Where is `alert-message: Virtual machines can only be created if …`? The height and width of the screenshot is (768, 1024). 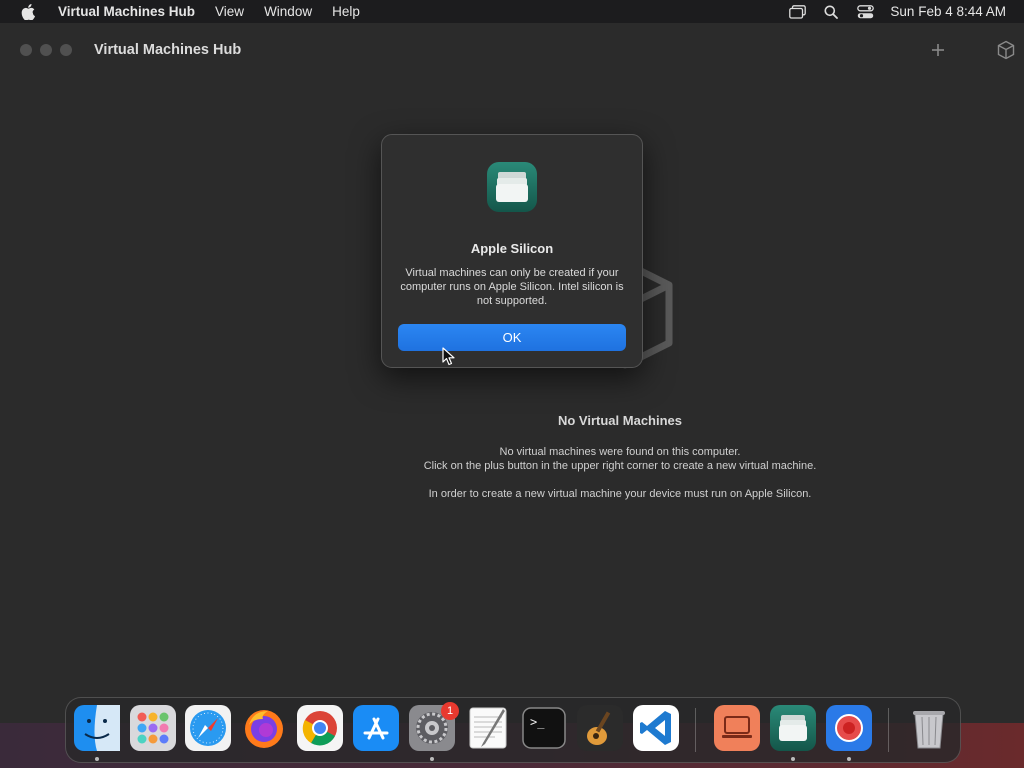 alert-message: Virtual machines can only be created if … is located at coordinates (512, 287).